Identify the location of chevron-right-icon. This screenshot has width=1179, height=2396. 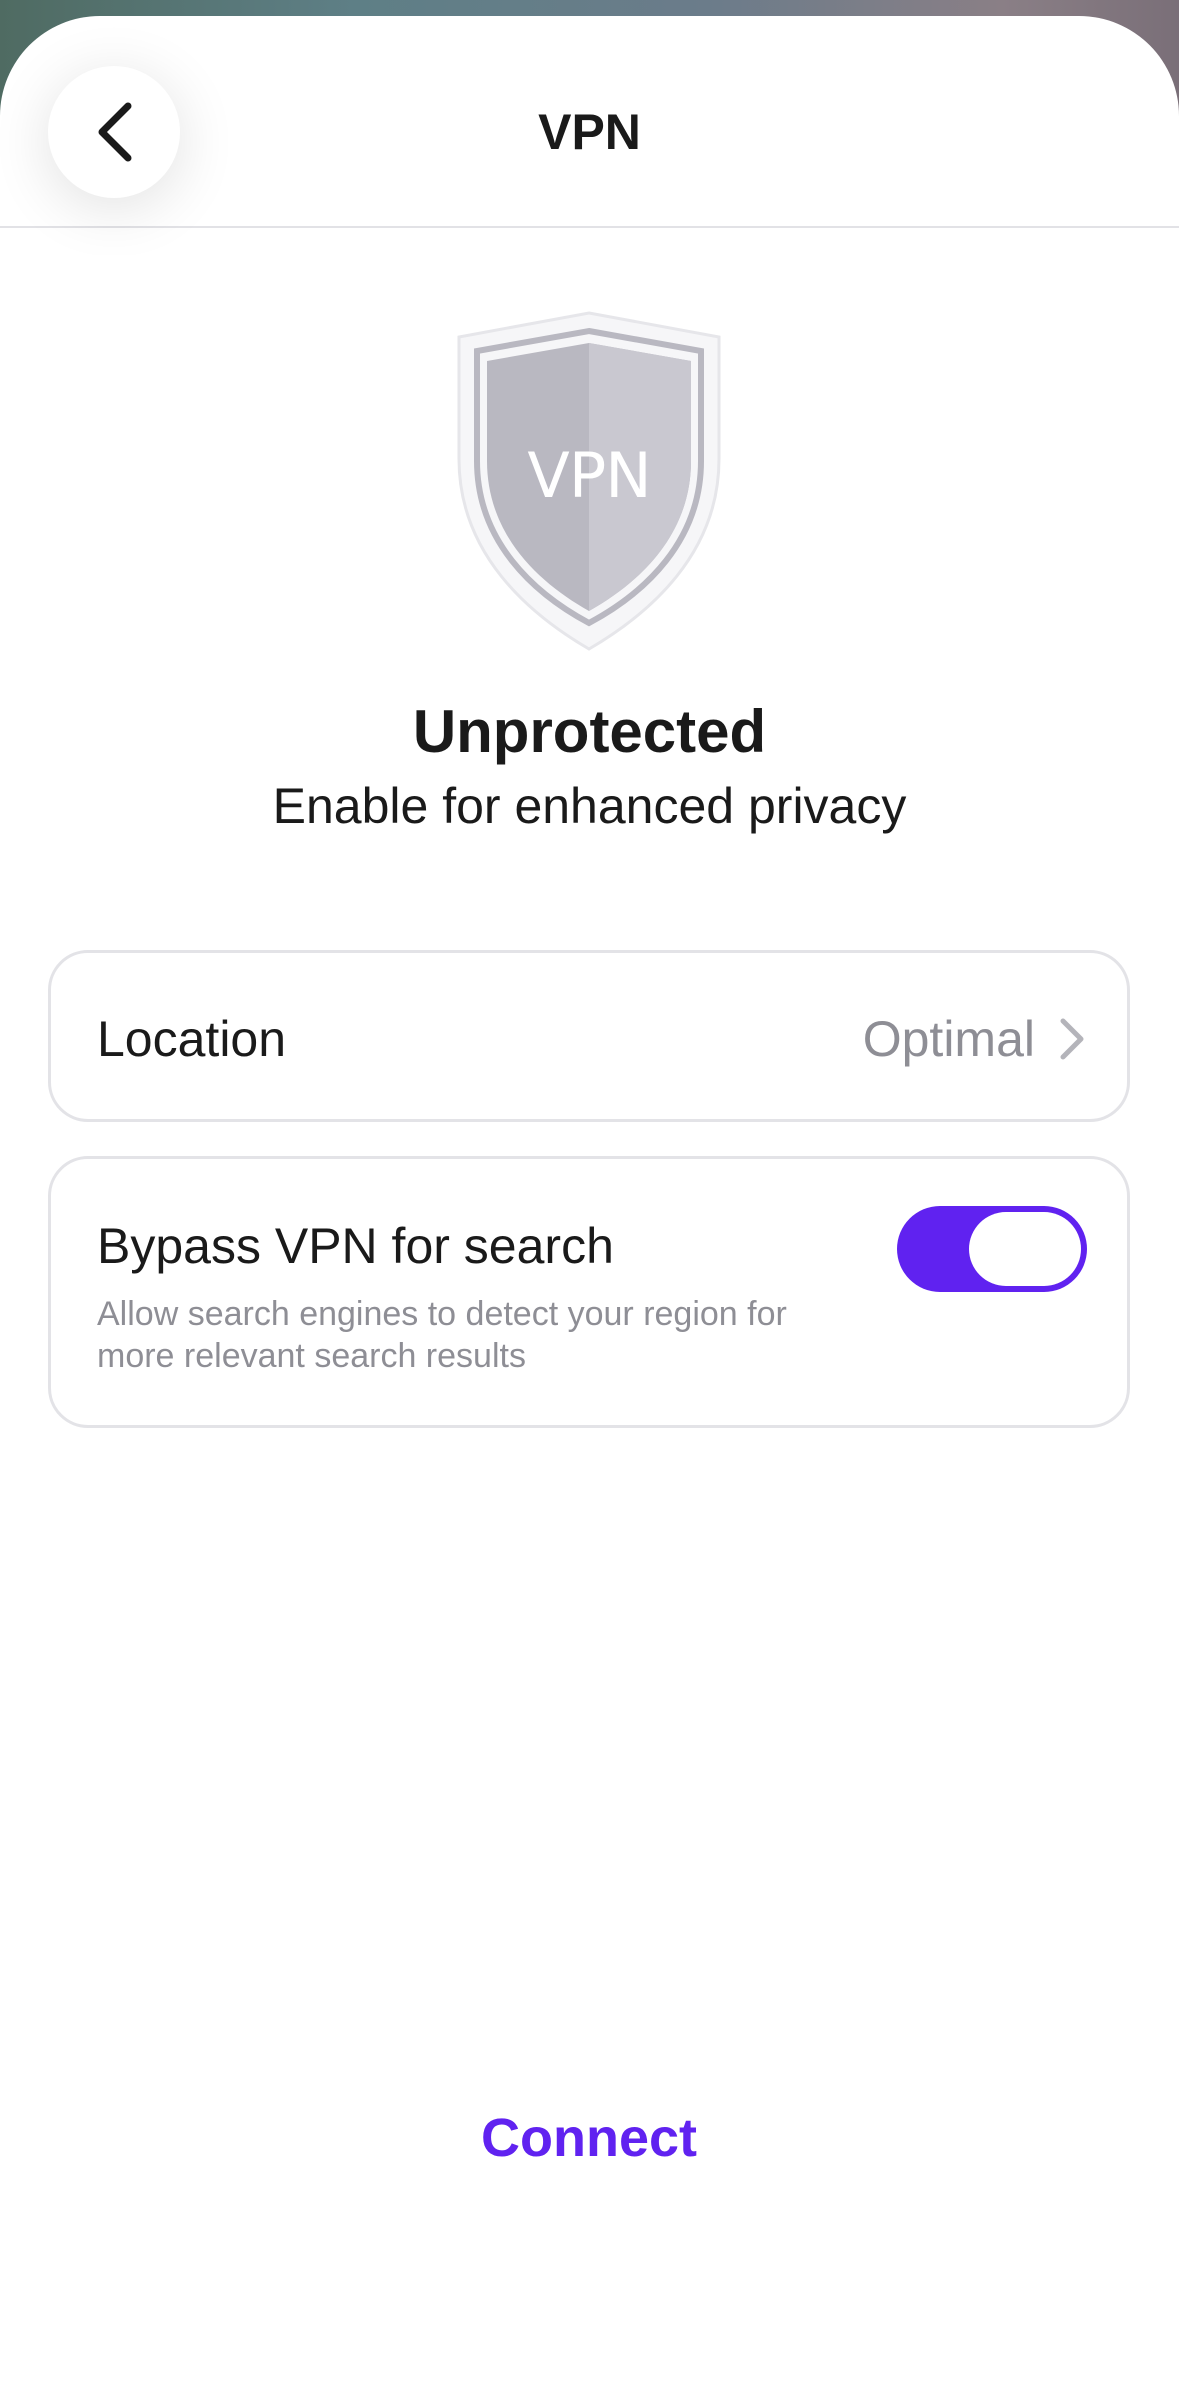
(1072, 1039).